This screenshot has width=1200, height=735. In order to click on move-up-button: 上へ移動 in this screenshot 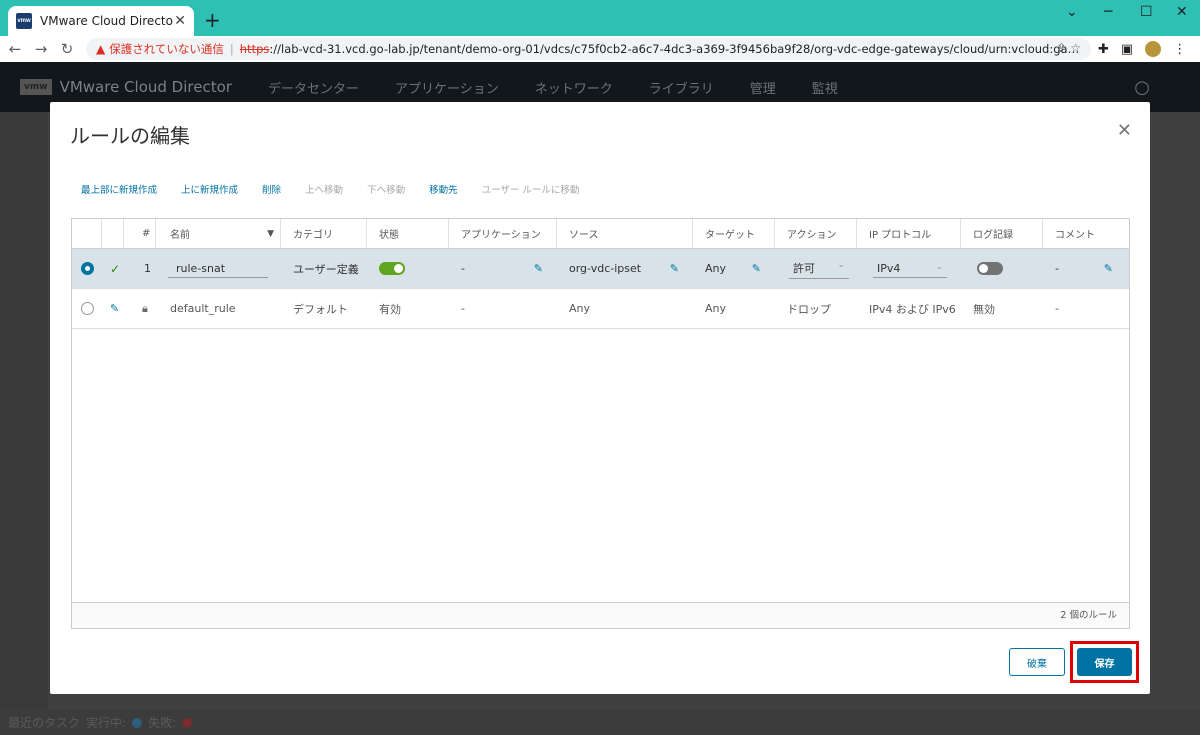, I will do `click(324, 189)`.